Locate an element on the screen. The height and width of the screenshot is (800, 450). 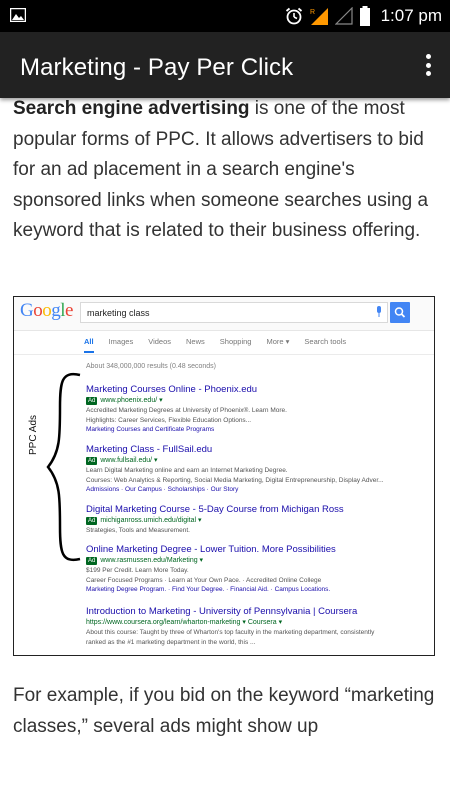
tab-all: All is located at coordinates (89, 345).